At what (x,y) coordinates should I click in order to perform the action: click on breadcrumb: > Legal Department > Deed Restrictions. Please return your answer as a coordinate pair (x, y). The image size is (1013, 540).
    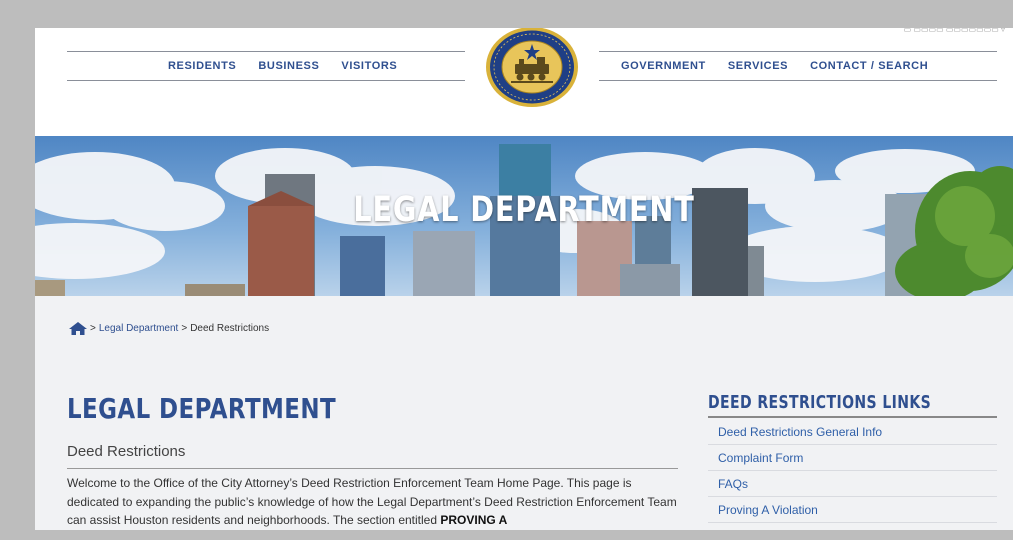
    Looking at the image, I should click on (169, 328).